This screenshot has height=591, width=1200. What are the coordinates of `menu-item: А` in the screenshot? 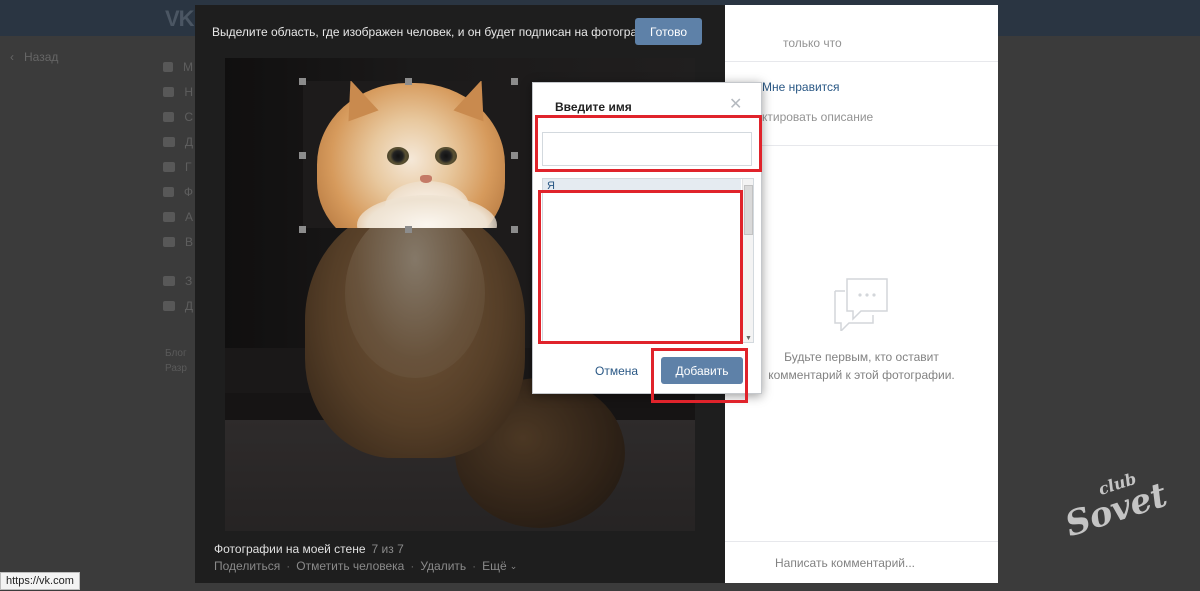 It's located at (178, 216).